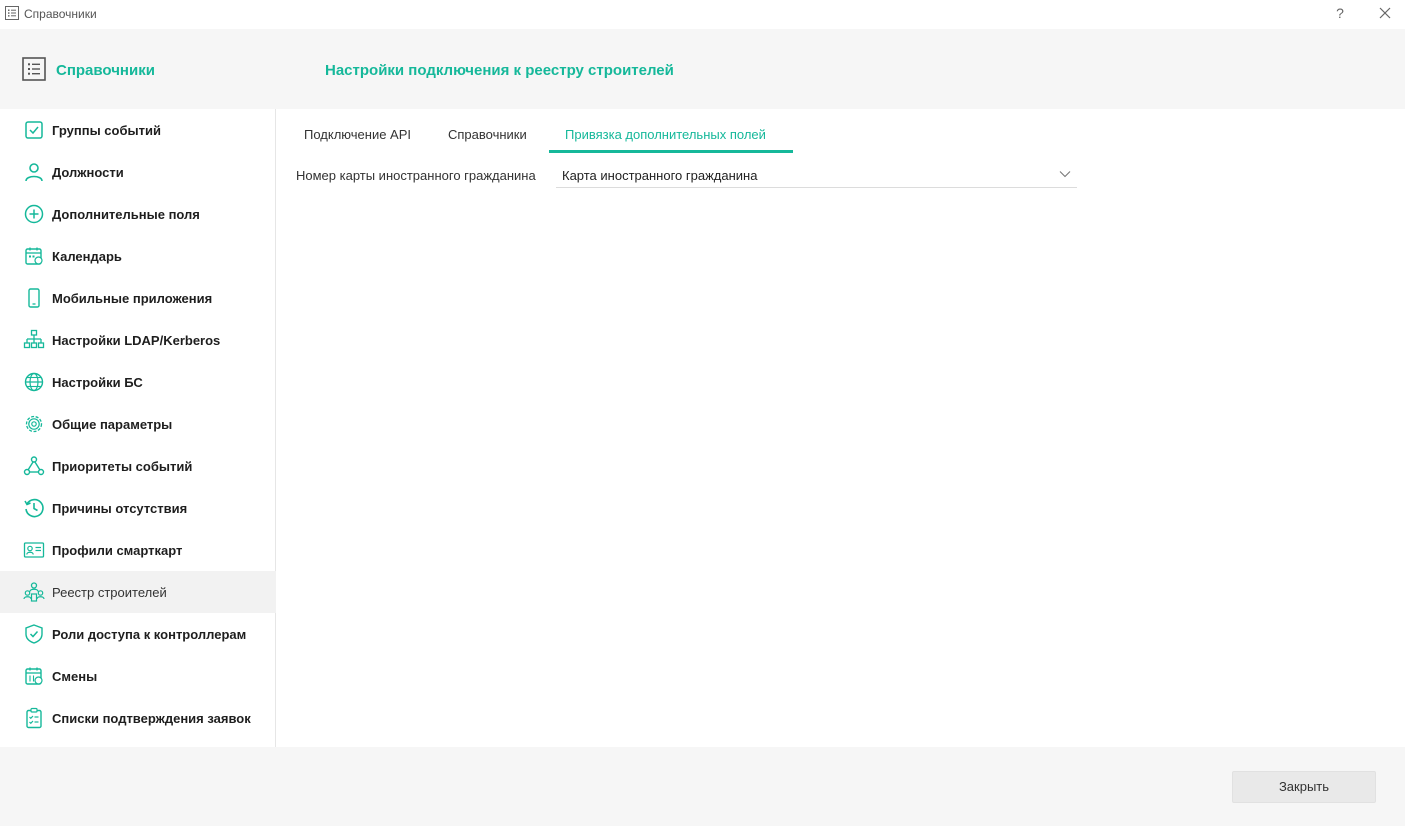 Image resolution: width=1405 pixels, height=826 pixels. I want to click on window-titlebar: Справочники ?, so click(702, 14).